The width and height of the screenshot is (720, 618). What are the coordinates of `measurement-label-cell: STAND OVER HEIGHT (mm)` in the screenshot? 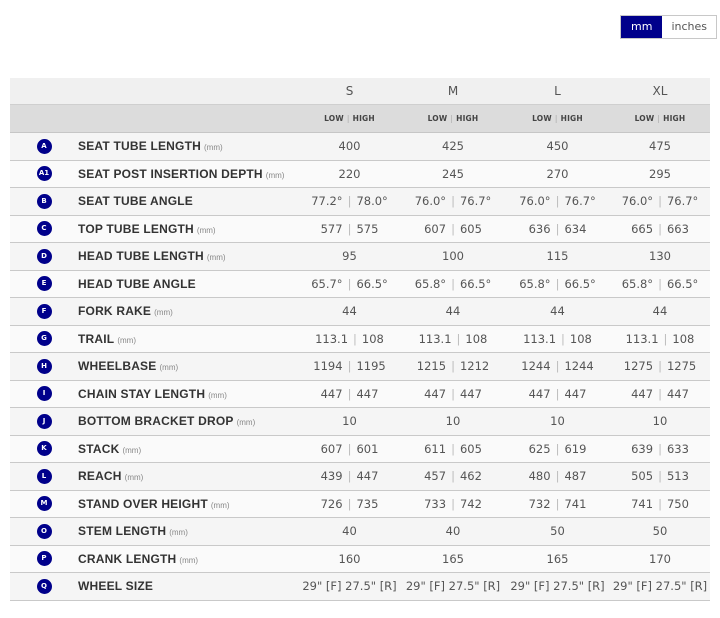 It's located at (188, 504).